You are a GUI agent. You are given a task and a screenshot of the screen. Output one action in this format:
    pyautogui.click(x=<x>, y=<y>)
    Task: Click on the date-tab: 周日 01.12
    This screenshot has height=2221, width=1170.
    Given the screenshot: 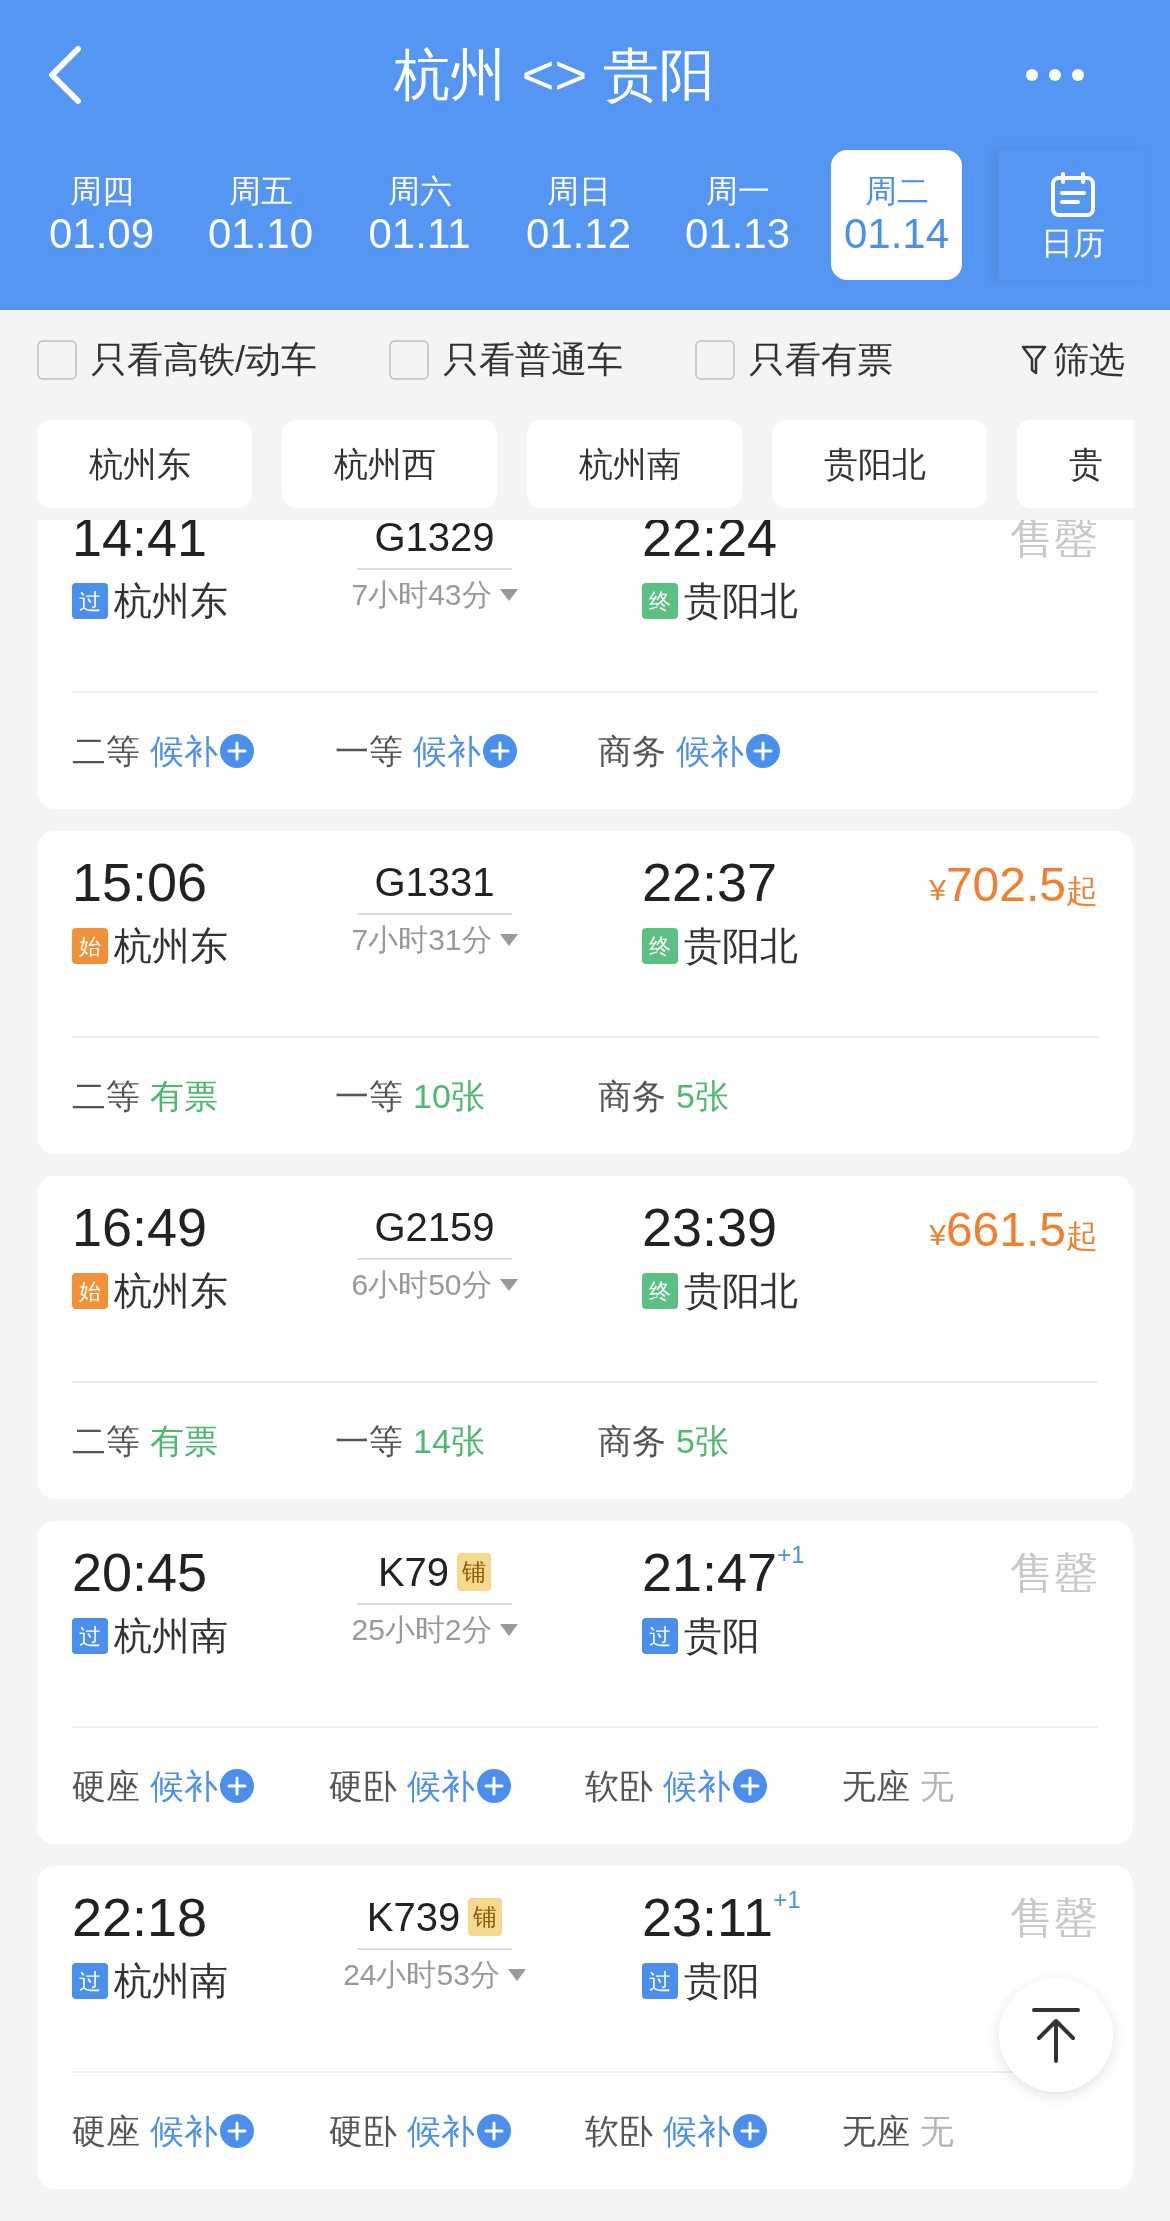 What is the action you would take?
    pyautogui.click(x=578, y=215)
    